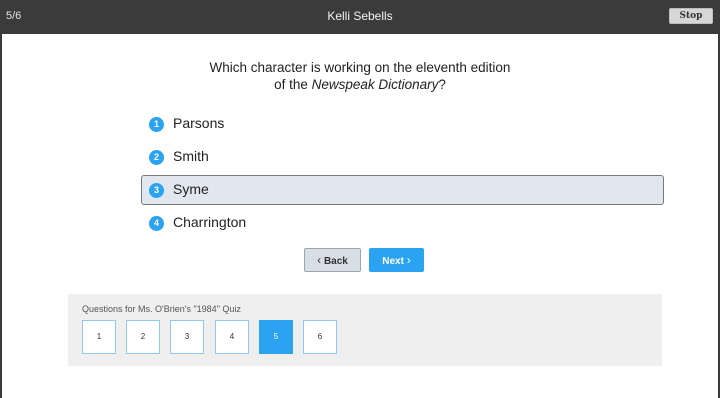  What do you see at coordinates (161, 309) in the screenshot?
I see `quiz-title: Questions for Ms. O'Brien's "1984" Quiz` at bounding box center [161, 309].